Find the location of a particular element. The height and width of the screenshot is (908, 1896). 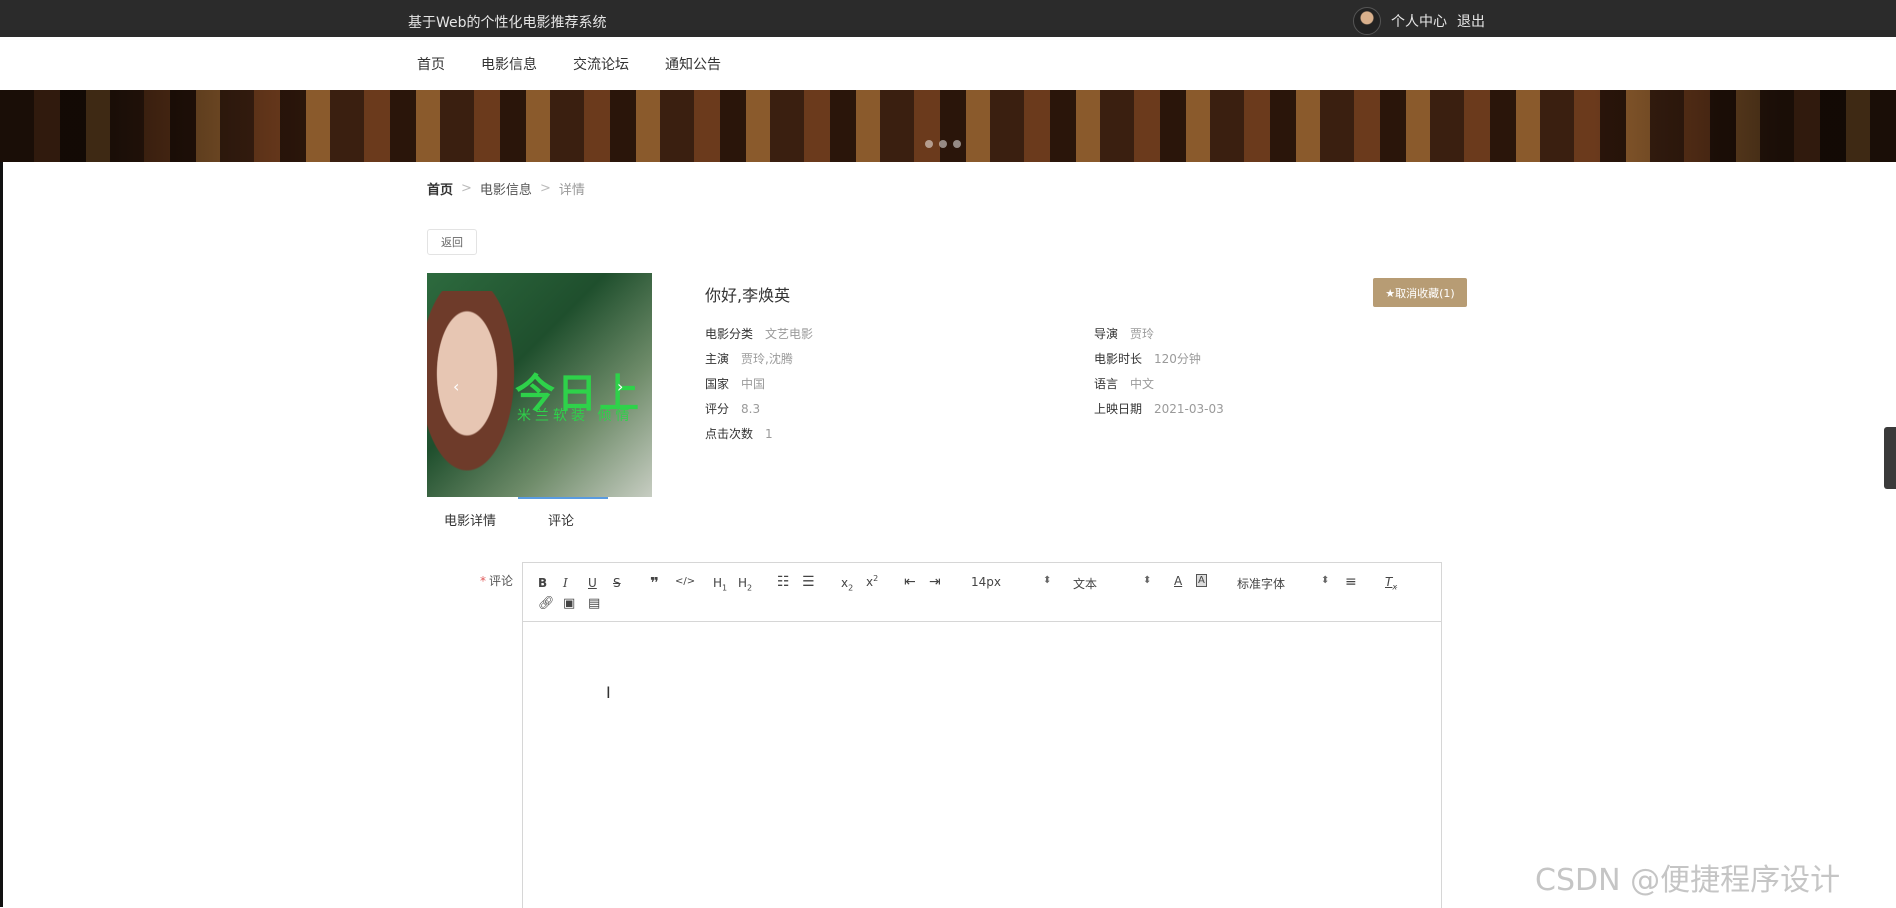

subscript-icon: x2 is located at coordinates (847, 584).